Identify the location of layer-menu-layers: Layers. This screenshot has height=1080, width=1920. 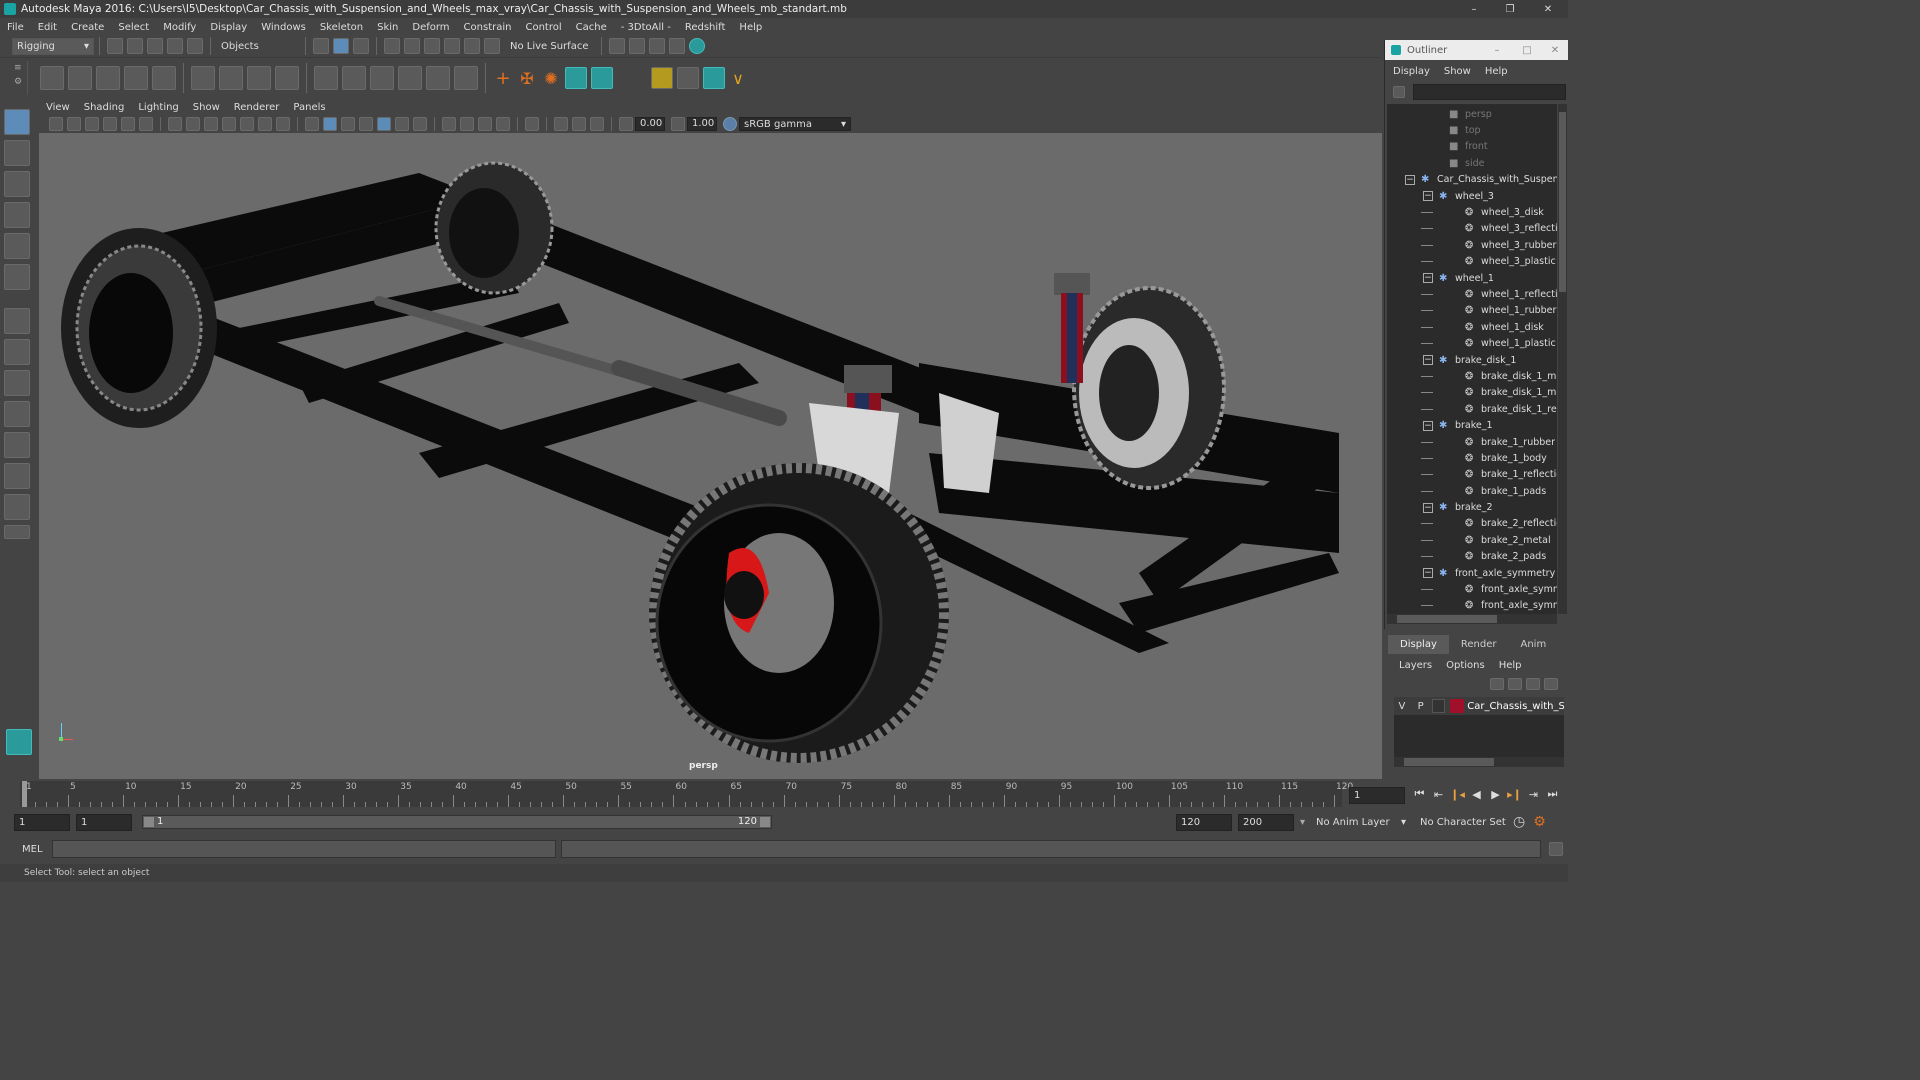
(1415, 665).